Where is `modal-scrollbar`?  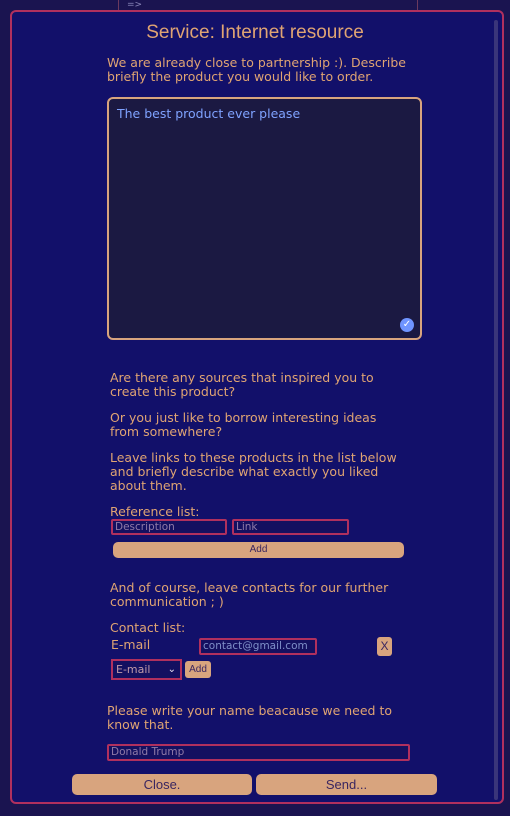
modal-scrollbar is located at coordinates (497, 410).